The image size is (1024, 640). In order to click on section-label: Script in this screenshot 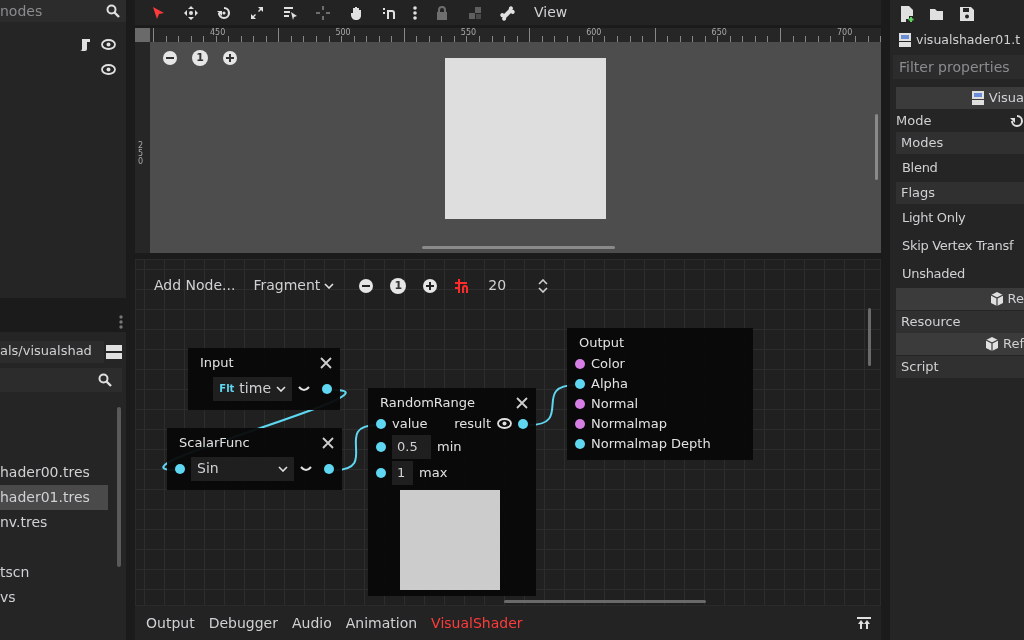, I will do `click(960, 367)`.